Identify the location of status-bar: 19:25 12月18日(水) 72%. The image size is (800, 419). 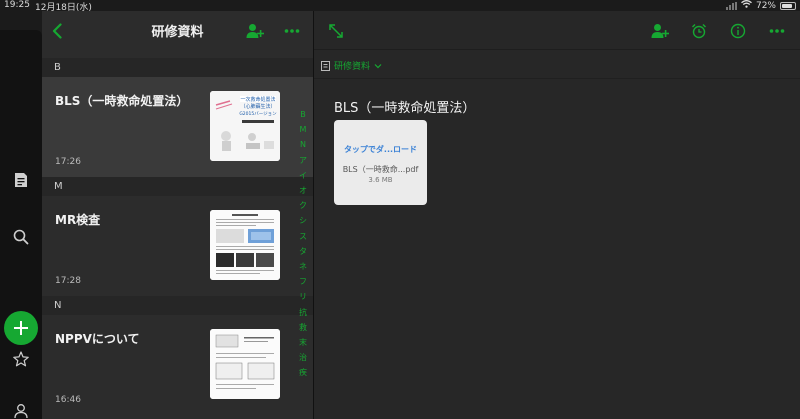
(400, 6).